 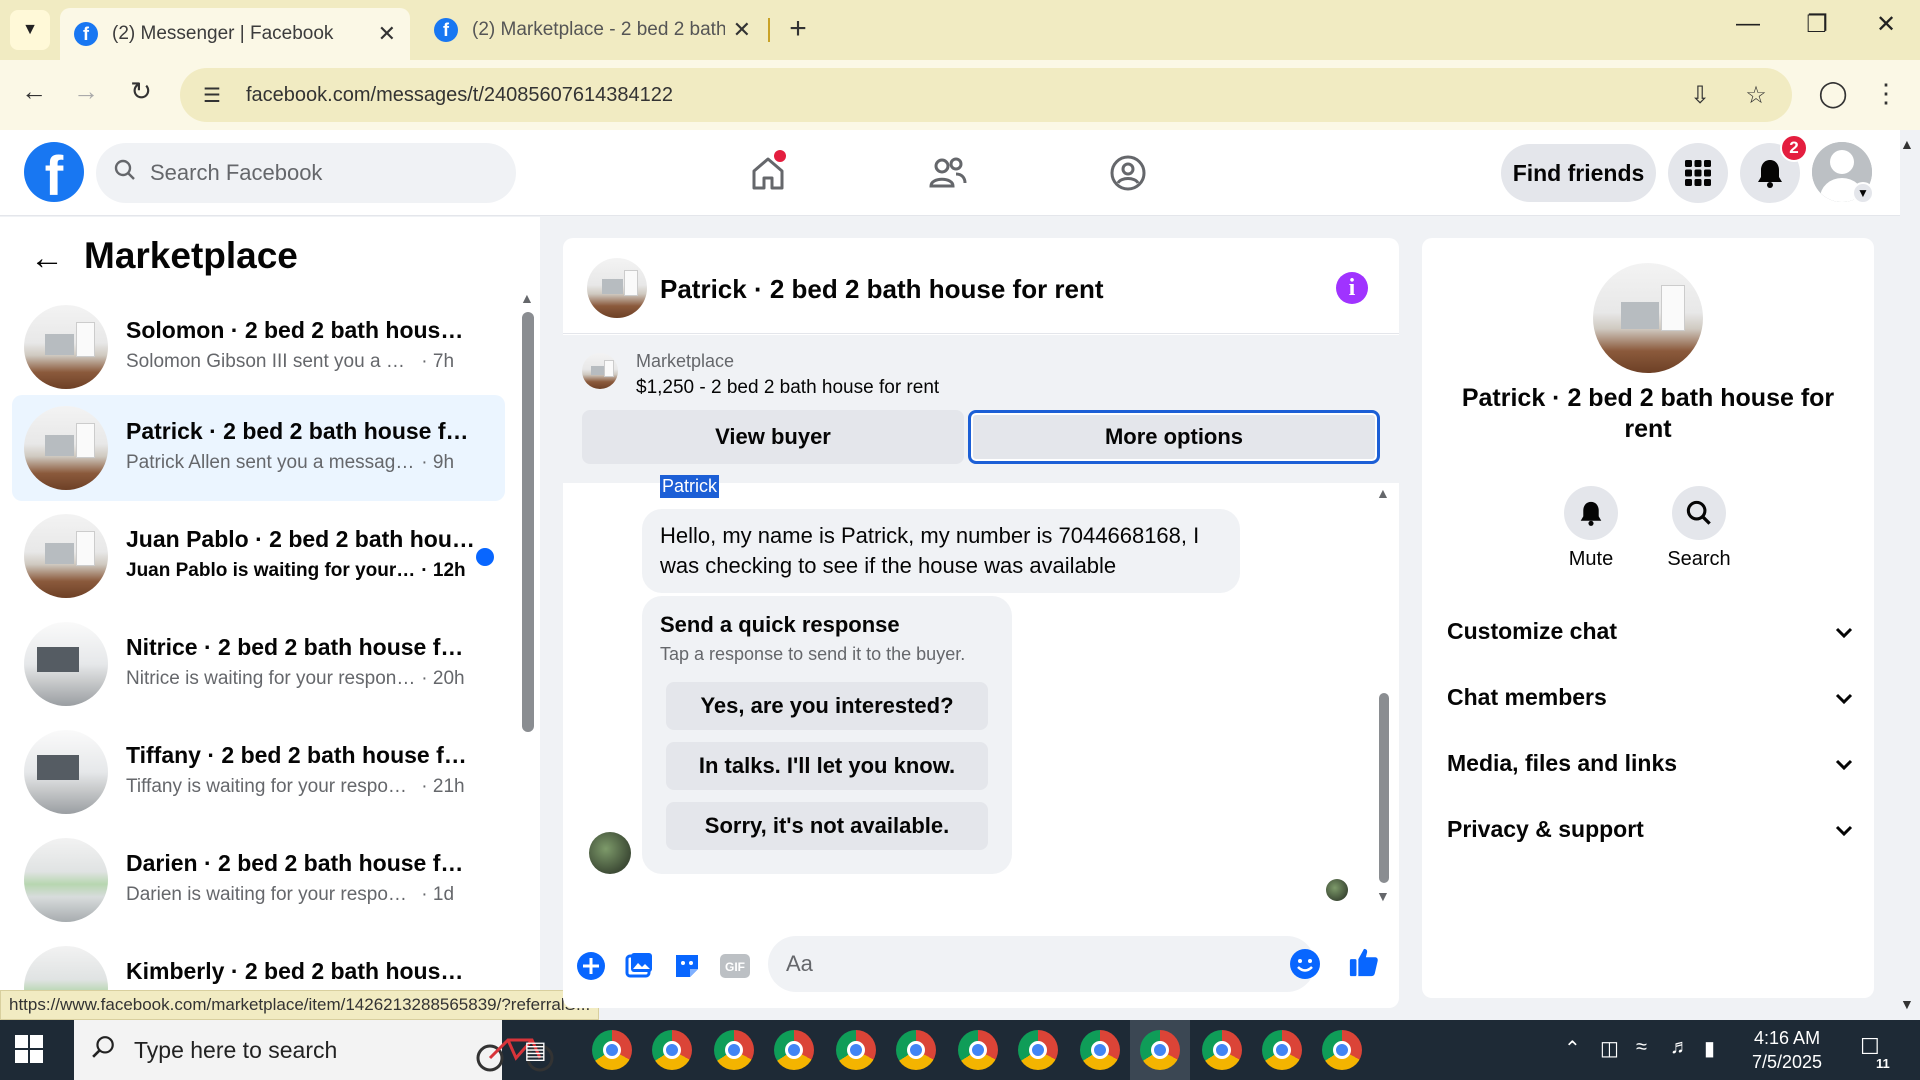 I want to click on quick-response-button: In talks. I'll let you know., so click(x=827, y=766).